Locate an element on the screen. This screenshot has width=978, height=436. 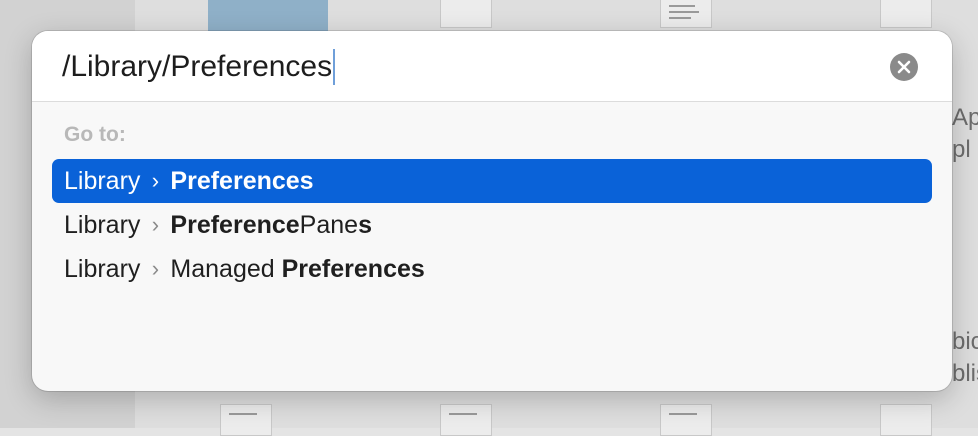
suggestion-name-part: s is located at coordinates (365, 224).